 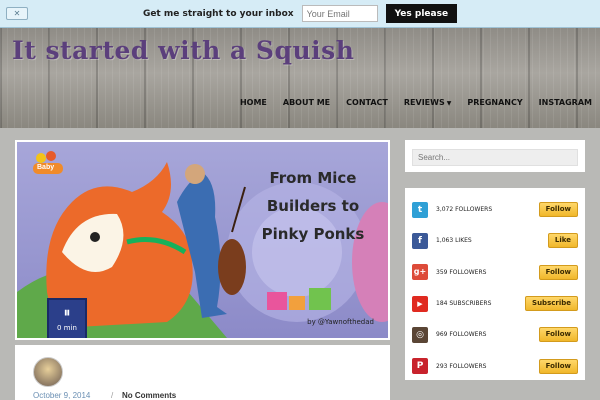 I want to click on social-row-youtube: ▶ 184 SUBSCRIBERS Subscribe, so click(x=495, y=303).